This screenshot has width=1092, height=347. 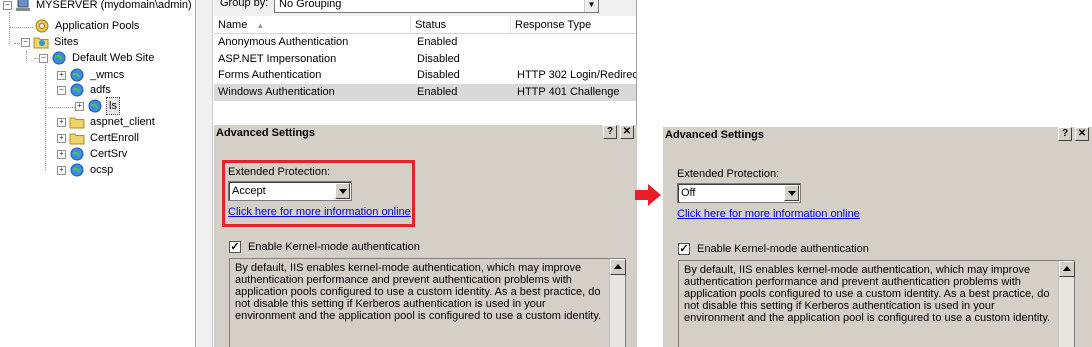 I want to click on aspnet-client-label: aspnet_client, so click(x=122, y=122).